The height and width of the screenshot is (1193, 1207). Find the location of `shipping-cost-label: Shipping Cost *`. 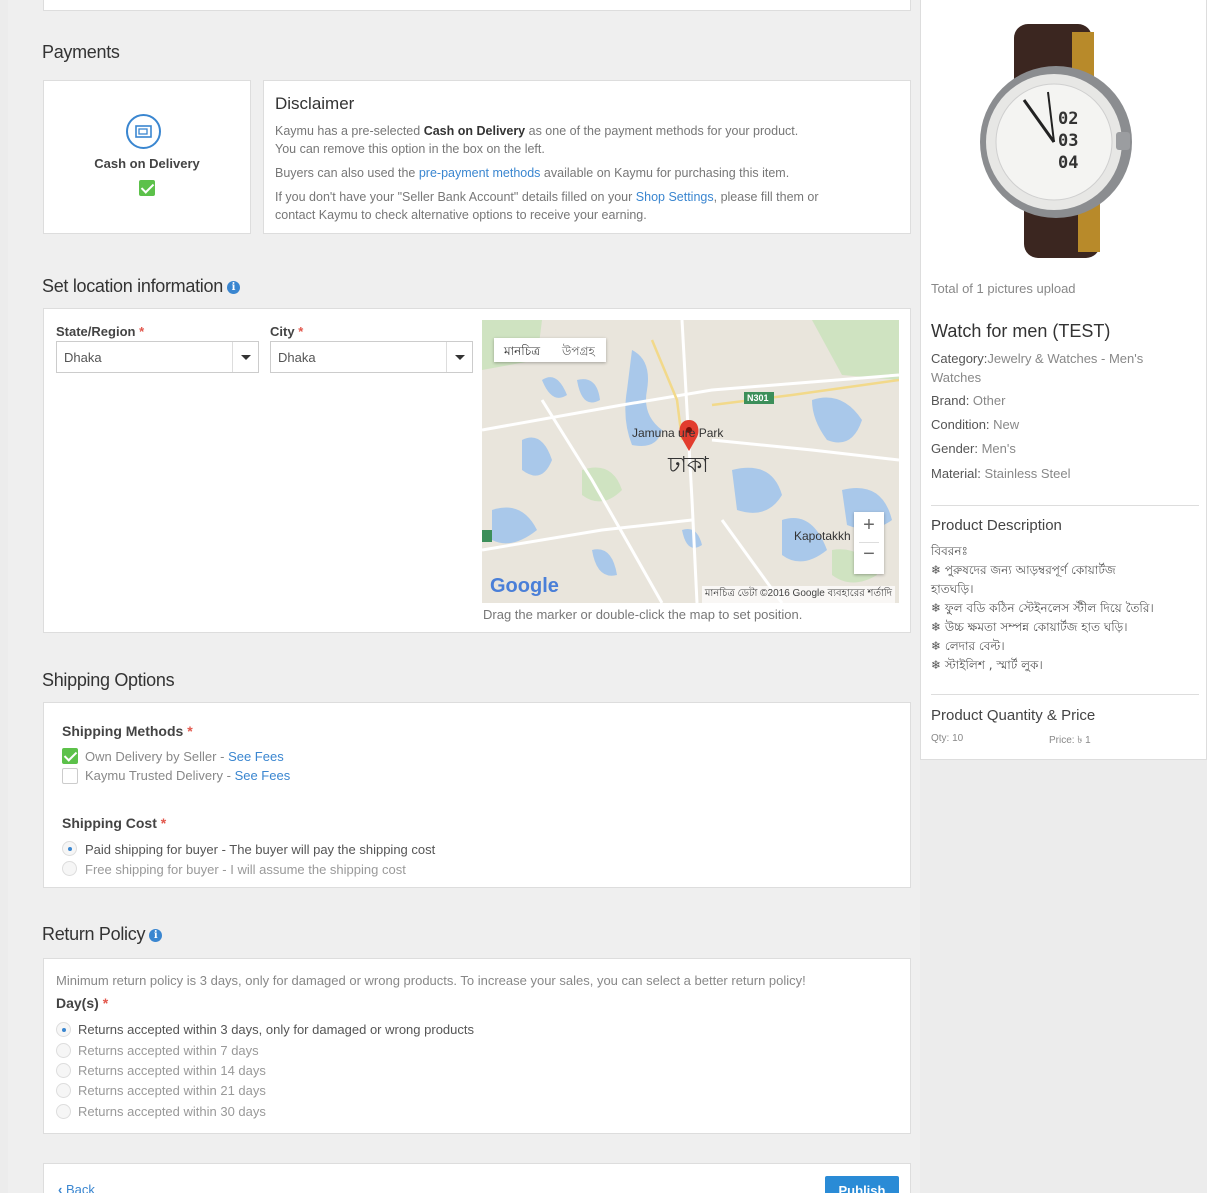

shipping-cost-label: Shipping Cost * is located at coordinates (114, 823).